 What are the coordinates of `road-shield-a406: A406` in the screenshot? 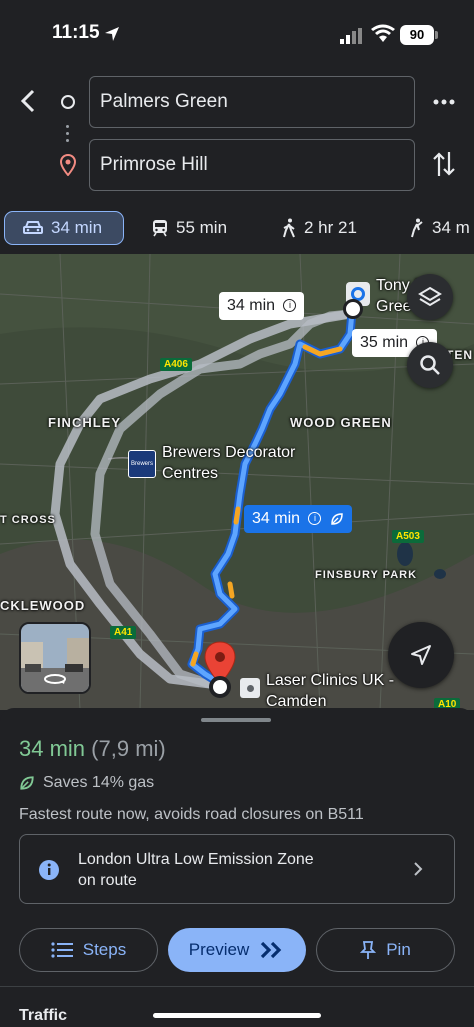 It's located at (176, 364).